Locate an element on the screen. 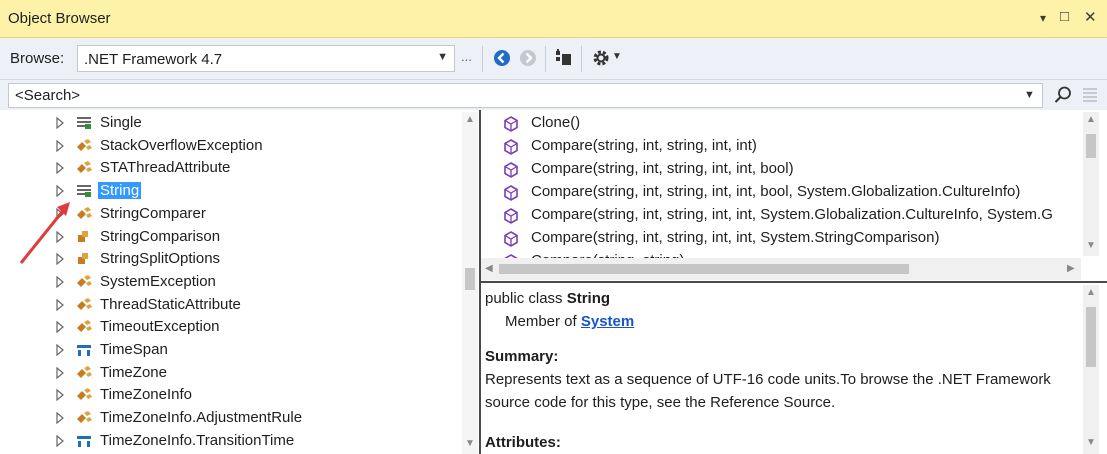 This screenshot has width=1107, height=454. toolbar: Browse: .NET Framework 4.7 ▼ ... ▼ is located at coordinates (553, 59).